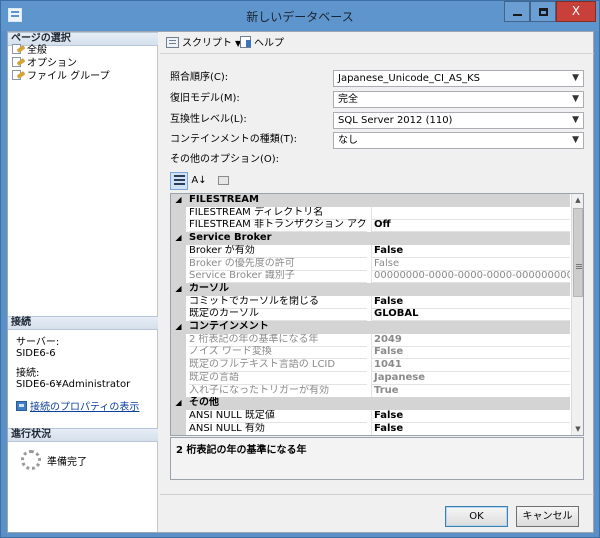  I want to click on property-category-row: ◢ FILESTREAM, so click(370, 200).